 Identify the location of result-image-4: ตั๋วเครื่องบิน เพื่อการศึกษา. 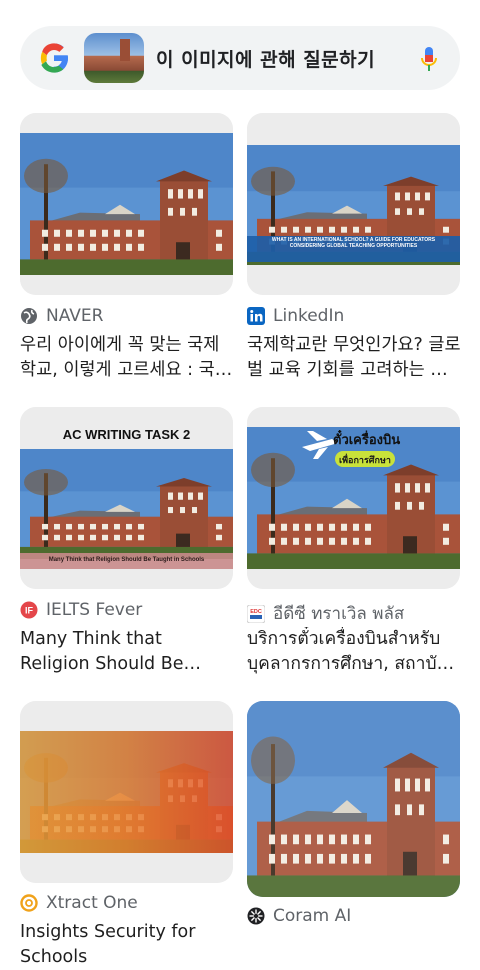
(353, 498).